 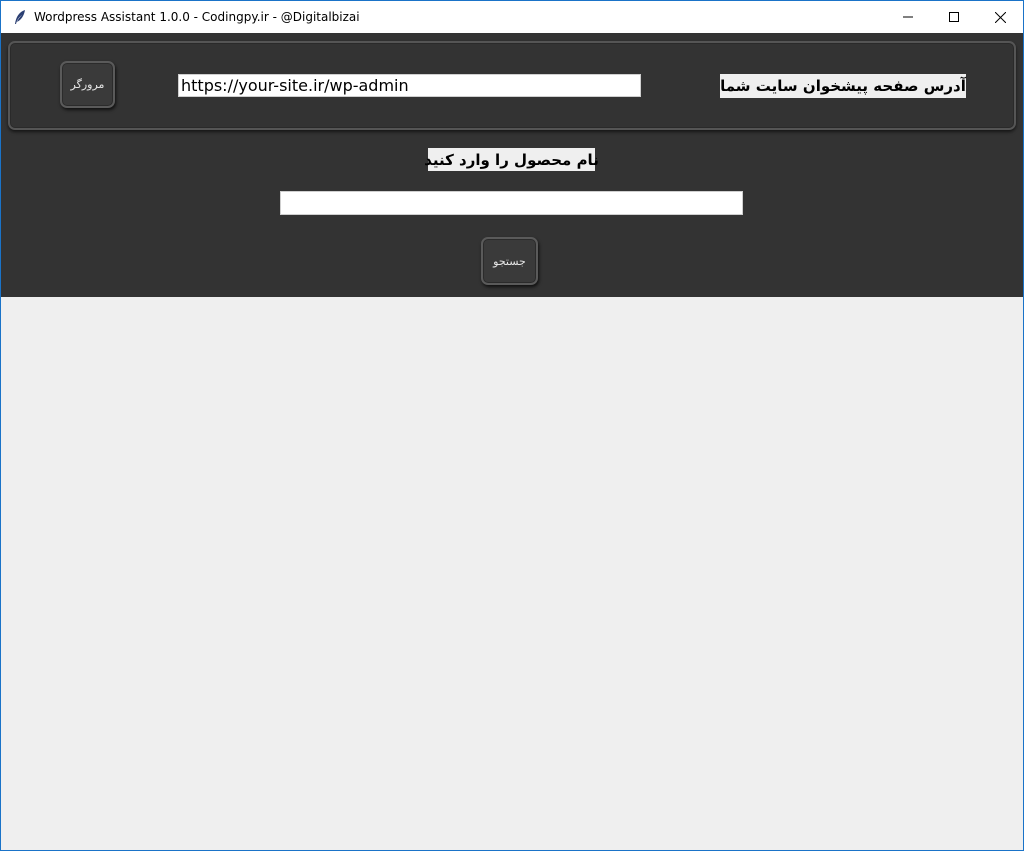 I want to click on maximize-icon, so click(x=954, y=17).